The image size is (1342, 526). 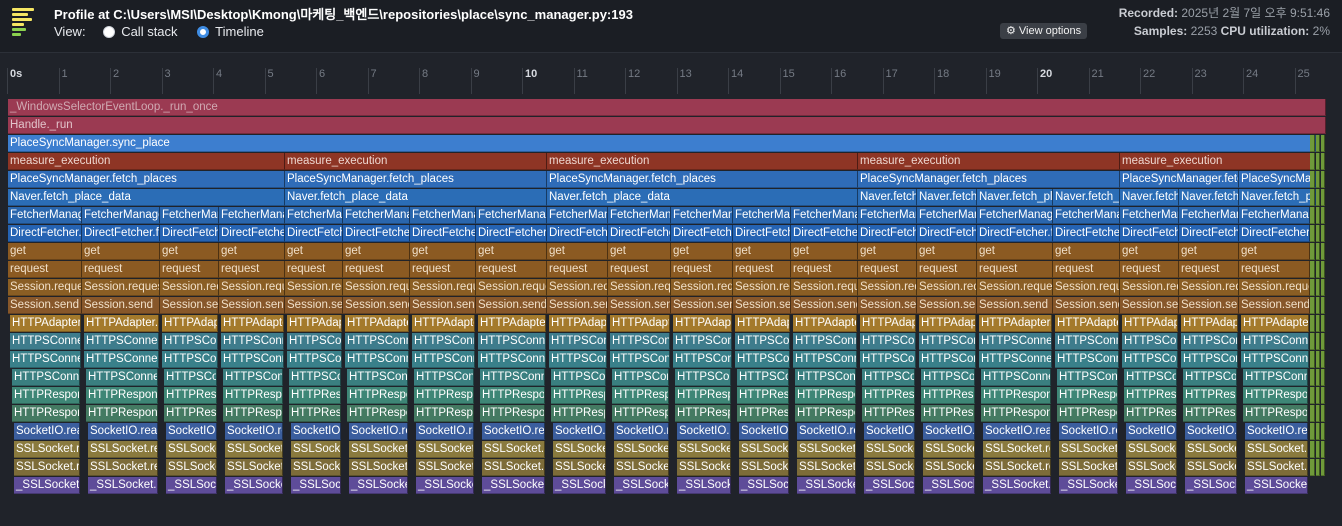 I want to click on flame-frame: SSLSocket.read, so click(x=47, y=467).